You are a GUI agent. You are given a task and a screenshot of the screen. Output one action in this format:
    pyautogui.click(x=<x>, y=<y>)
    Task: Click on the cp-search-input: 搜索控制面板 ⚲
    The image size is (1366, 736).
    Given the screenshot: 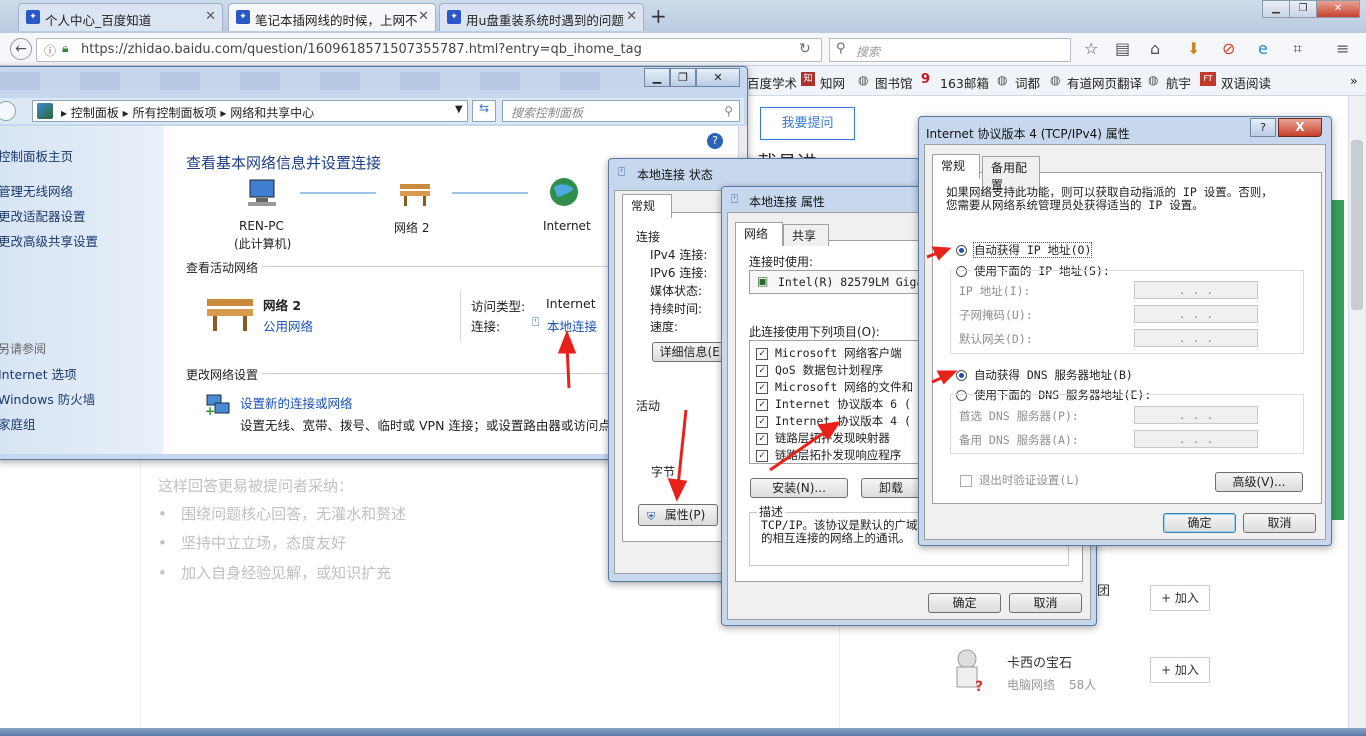 What is the action you would take?
    pyautogui.click(x=621, y=111)
    